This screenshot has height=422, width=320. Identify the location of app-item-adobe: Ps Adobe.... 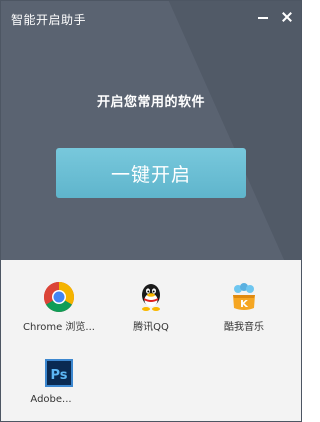
(59, 387).